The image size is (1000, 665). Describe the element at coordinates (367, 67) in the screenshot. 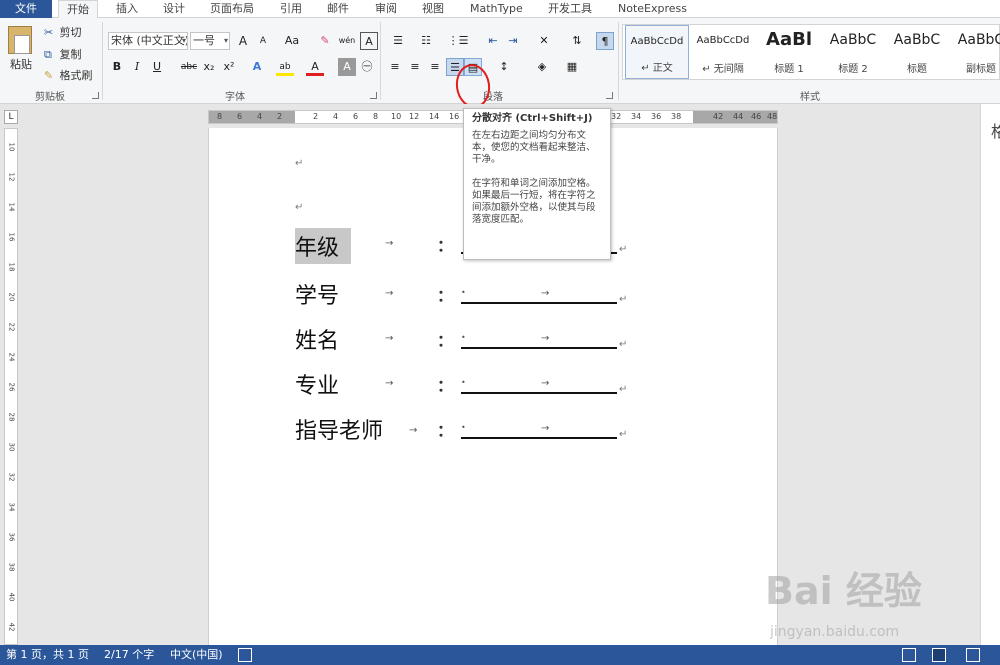

I see `enclose-char-button: ㊀` at that location.